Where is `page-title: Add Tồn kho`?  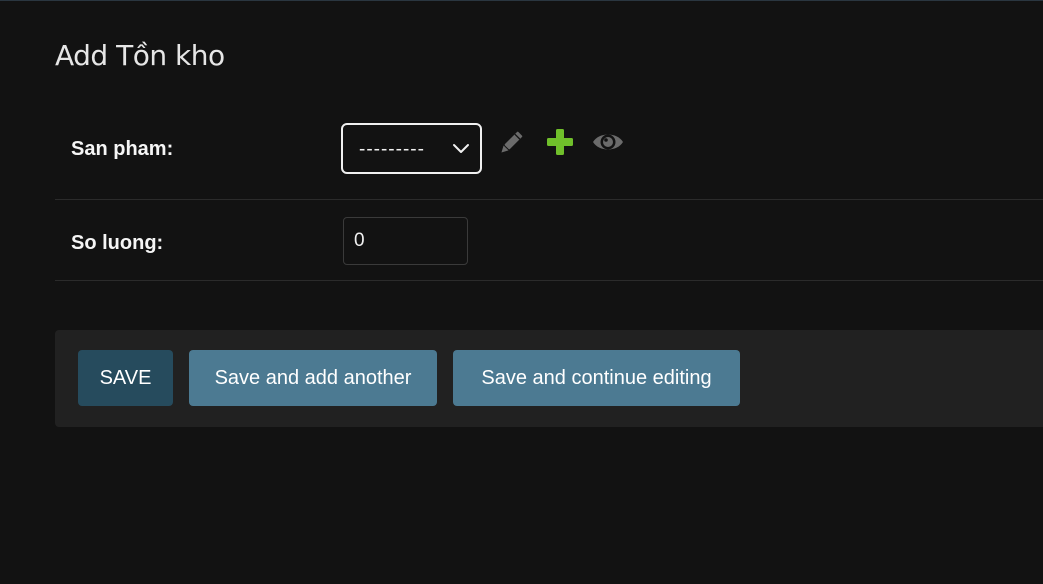
page-title: Add Tồn kho is located at coordinates (140, 55).